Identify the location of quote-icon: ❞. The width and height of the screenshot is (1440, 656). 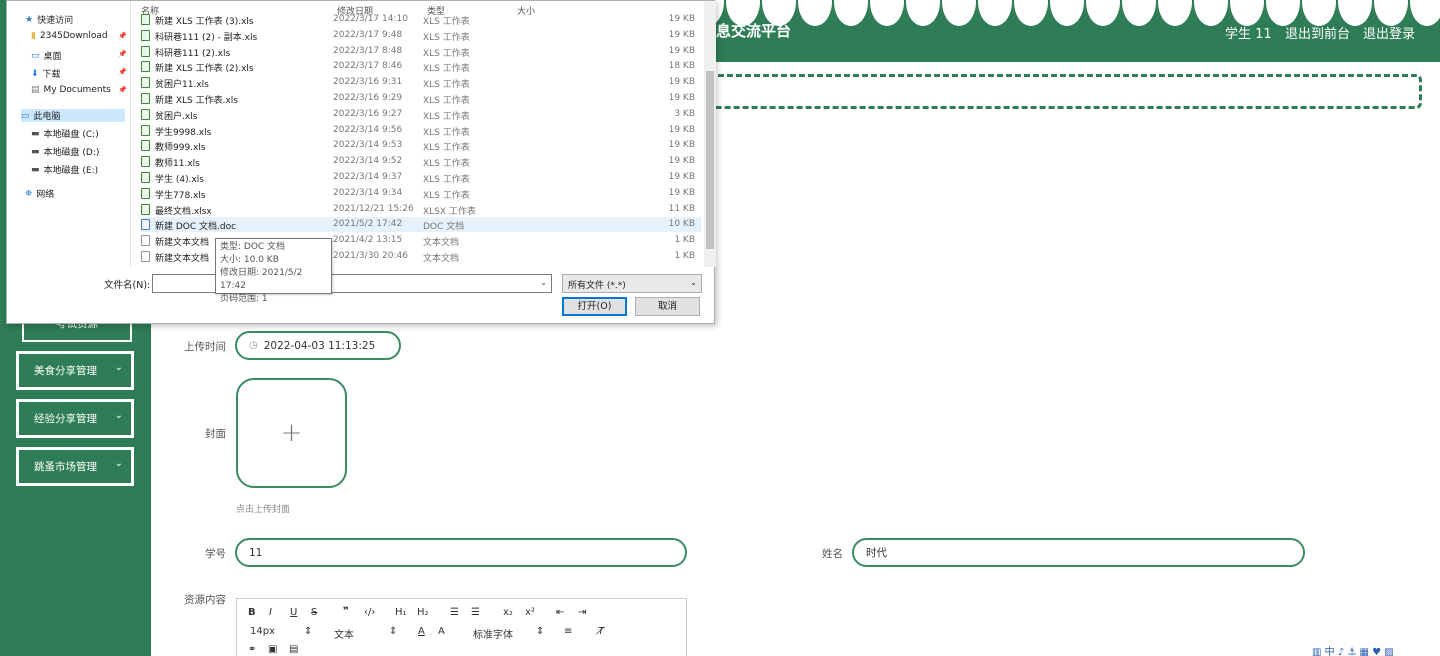
(346, 611).